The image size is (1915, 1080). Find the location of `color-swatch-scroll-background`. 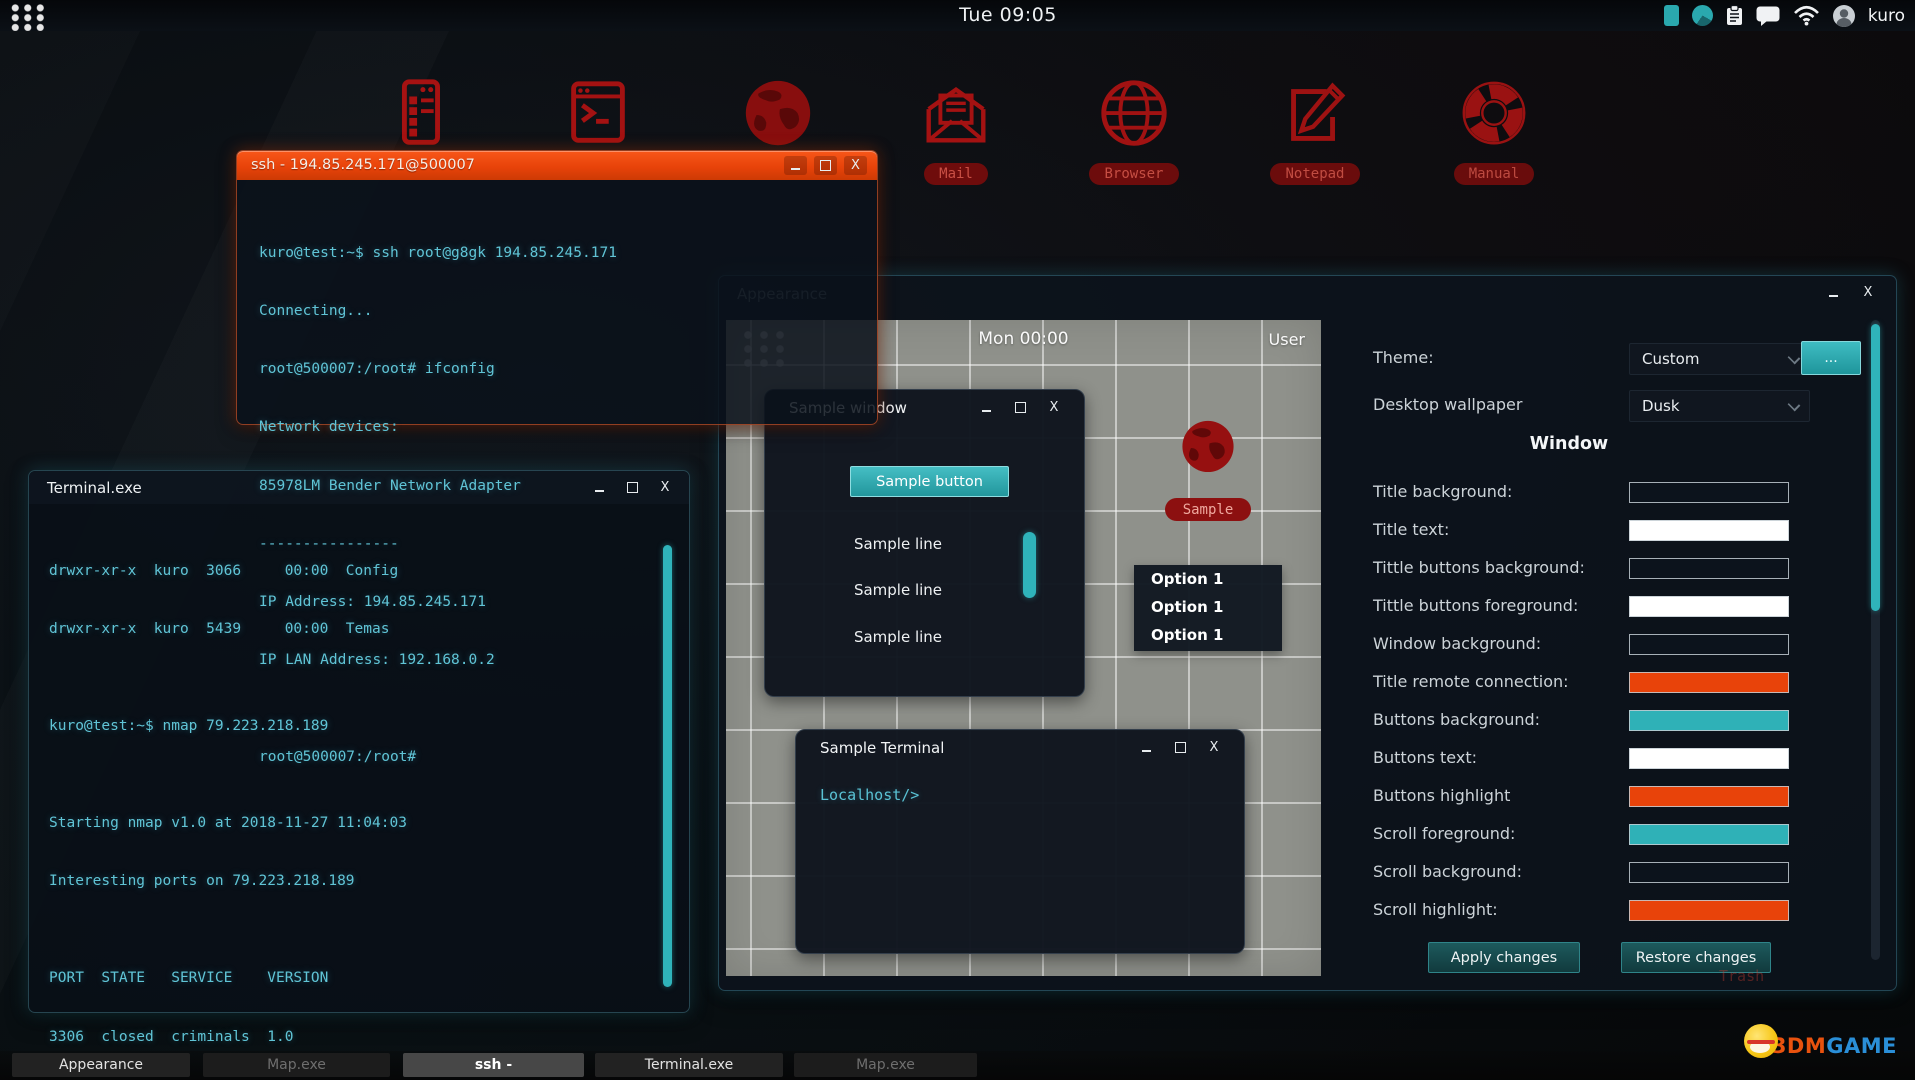

color-swatch-scroll-background is located at coordinates (1709, 872).